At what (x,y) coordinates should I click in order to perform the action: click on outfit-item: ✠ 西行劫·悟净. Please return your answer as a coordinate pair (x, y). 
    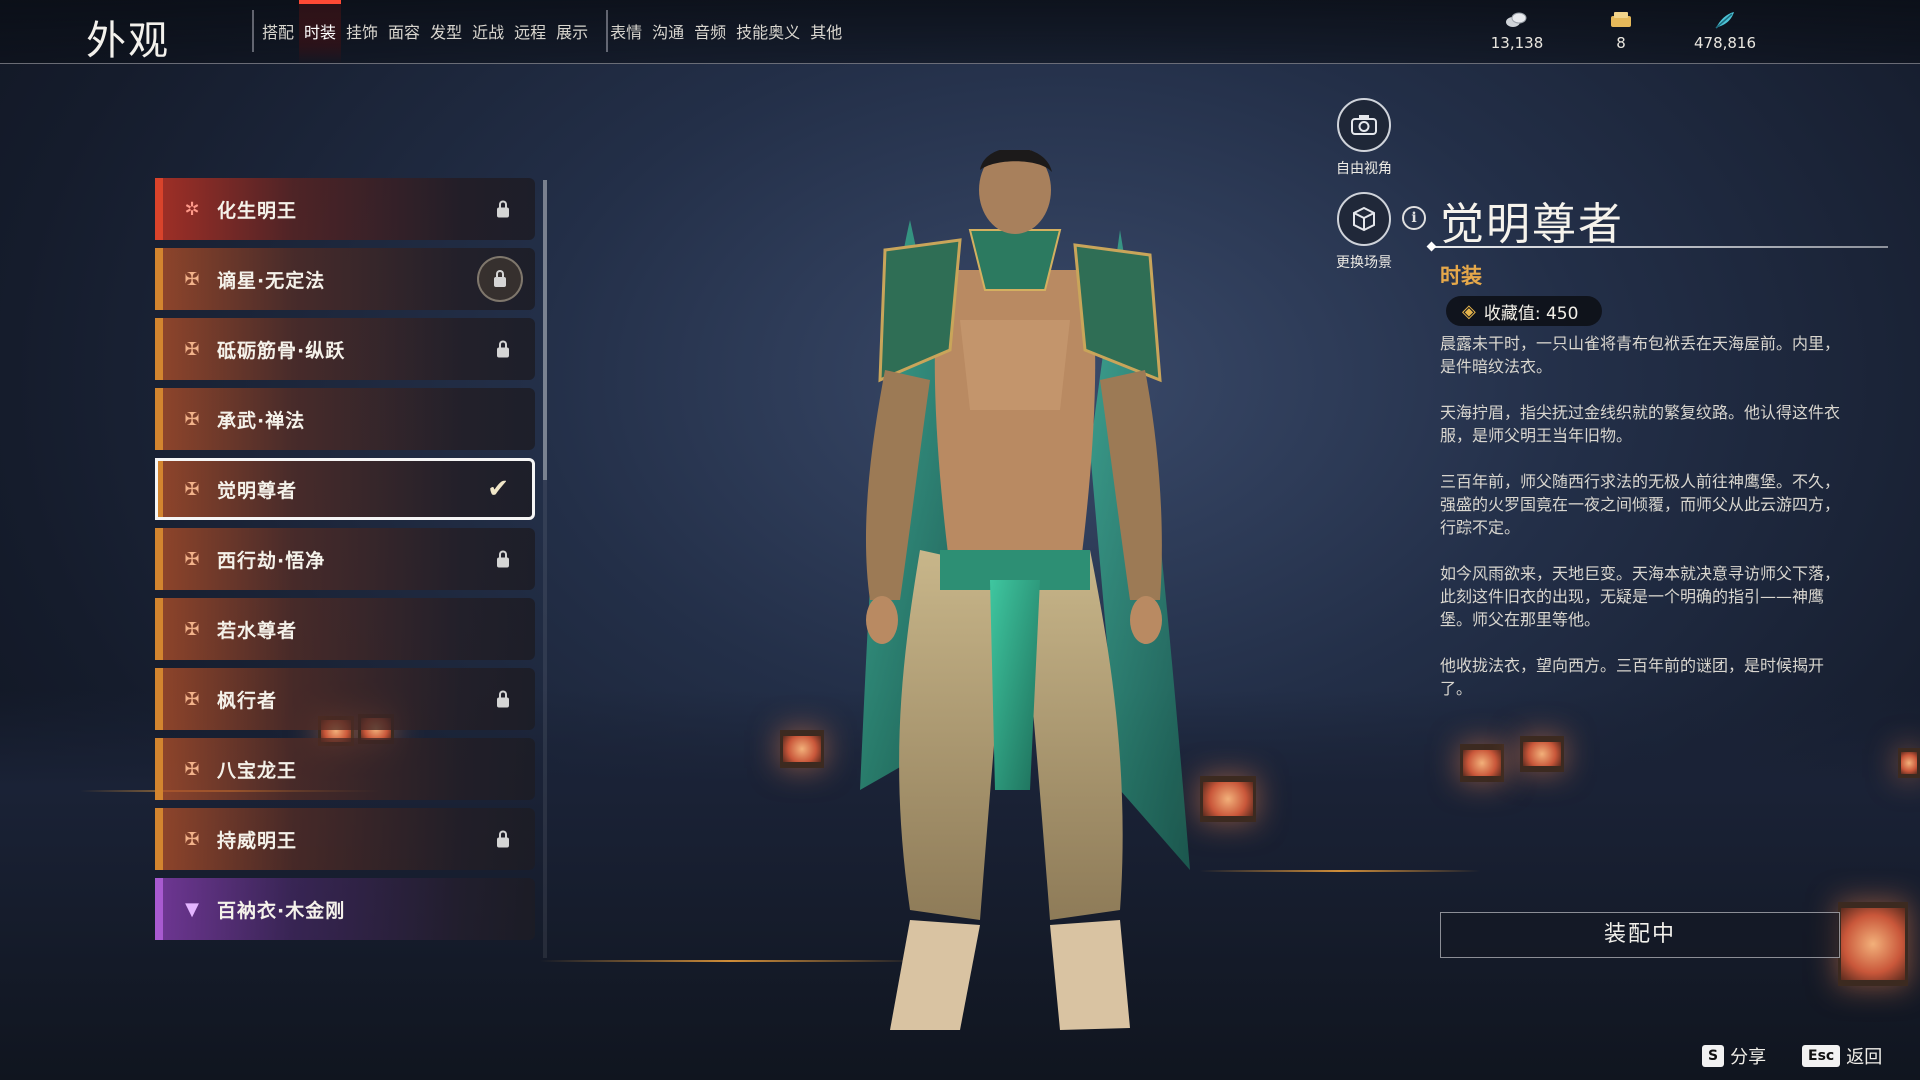
    Looking at the image, I should click on (345, 559).